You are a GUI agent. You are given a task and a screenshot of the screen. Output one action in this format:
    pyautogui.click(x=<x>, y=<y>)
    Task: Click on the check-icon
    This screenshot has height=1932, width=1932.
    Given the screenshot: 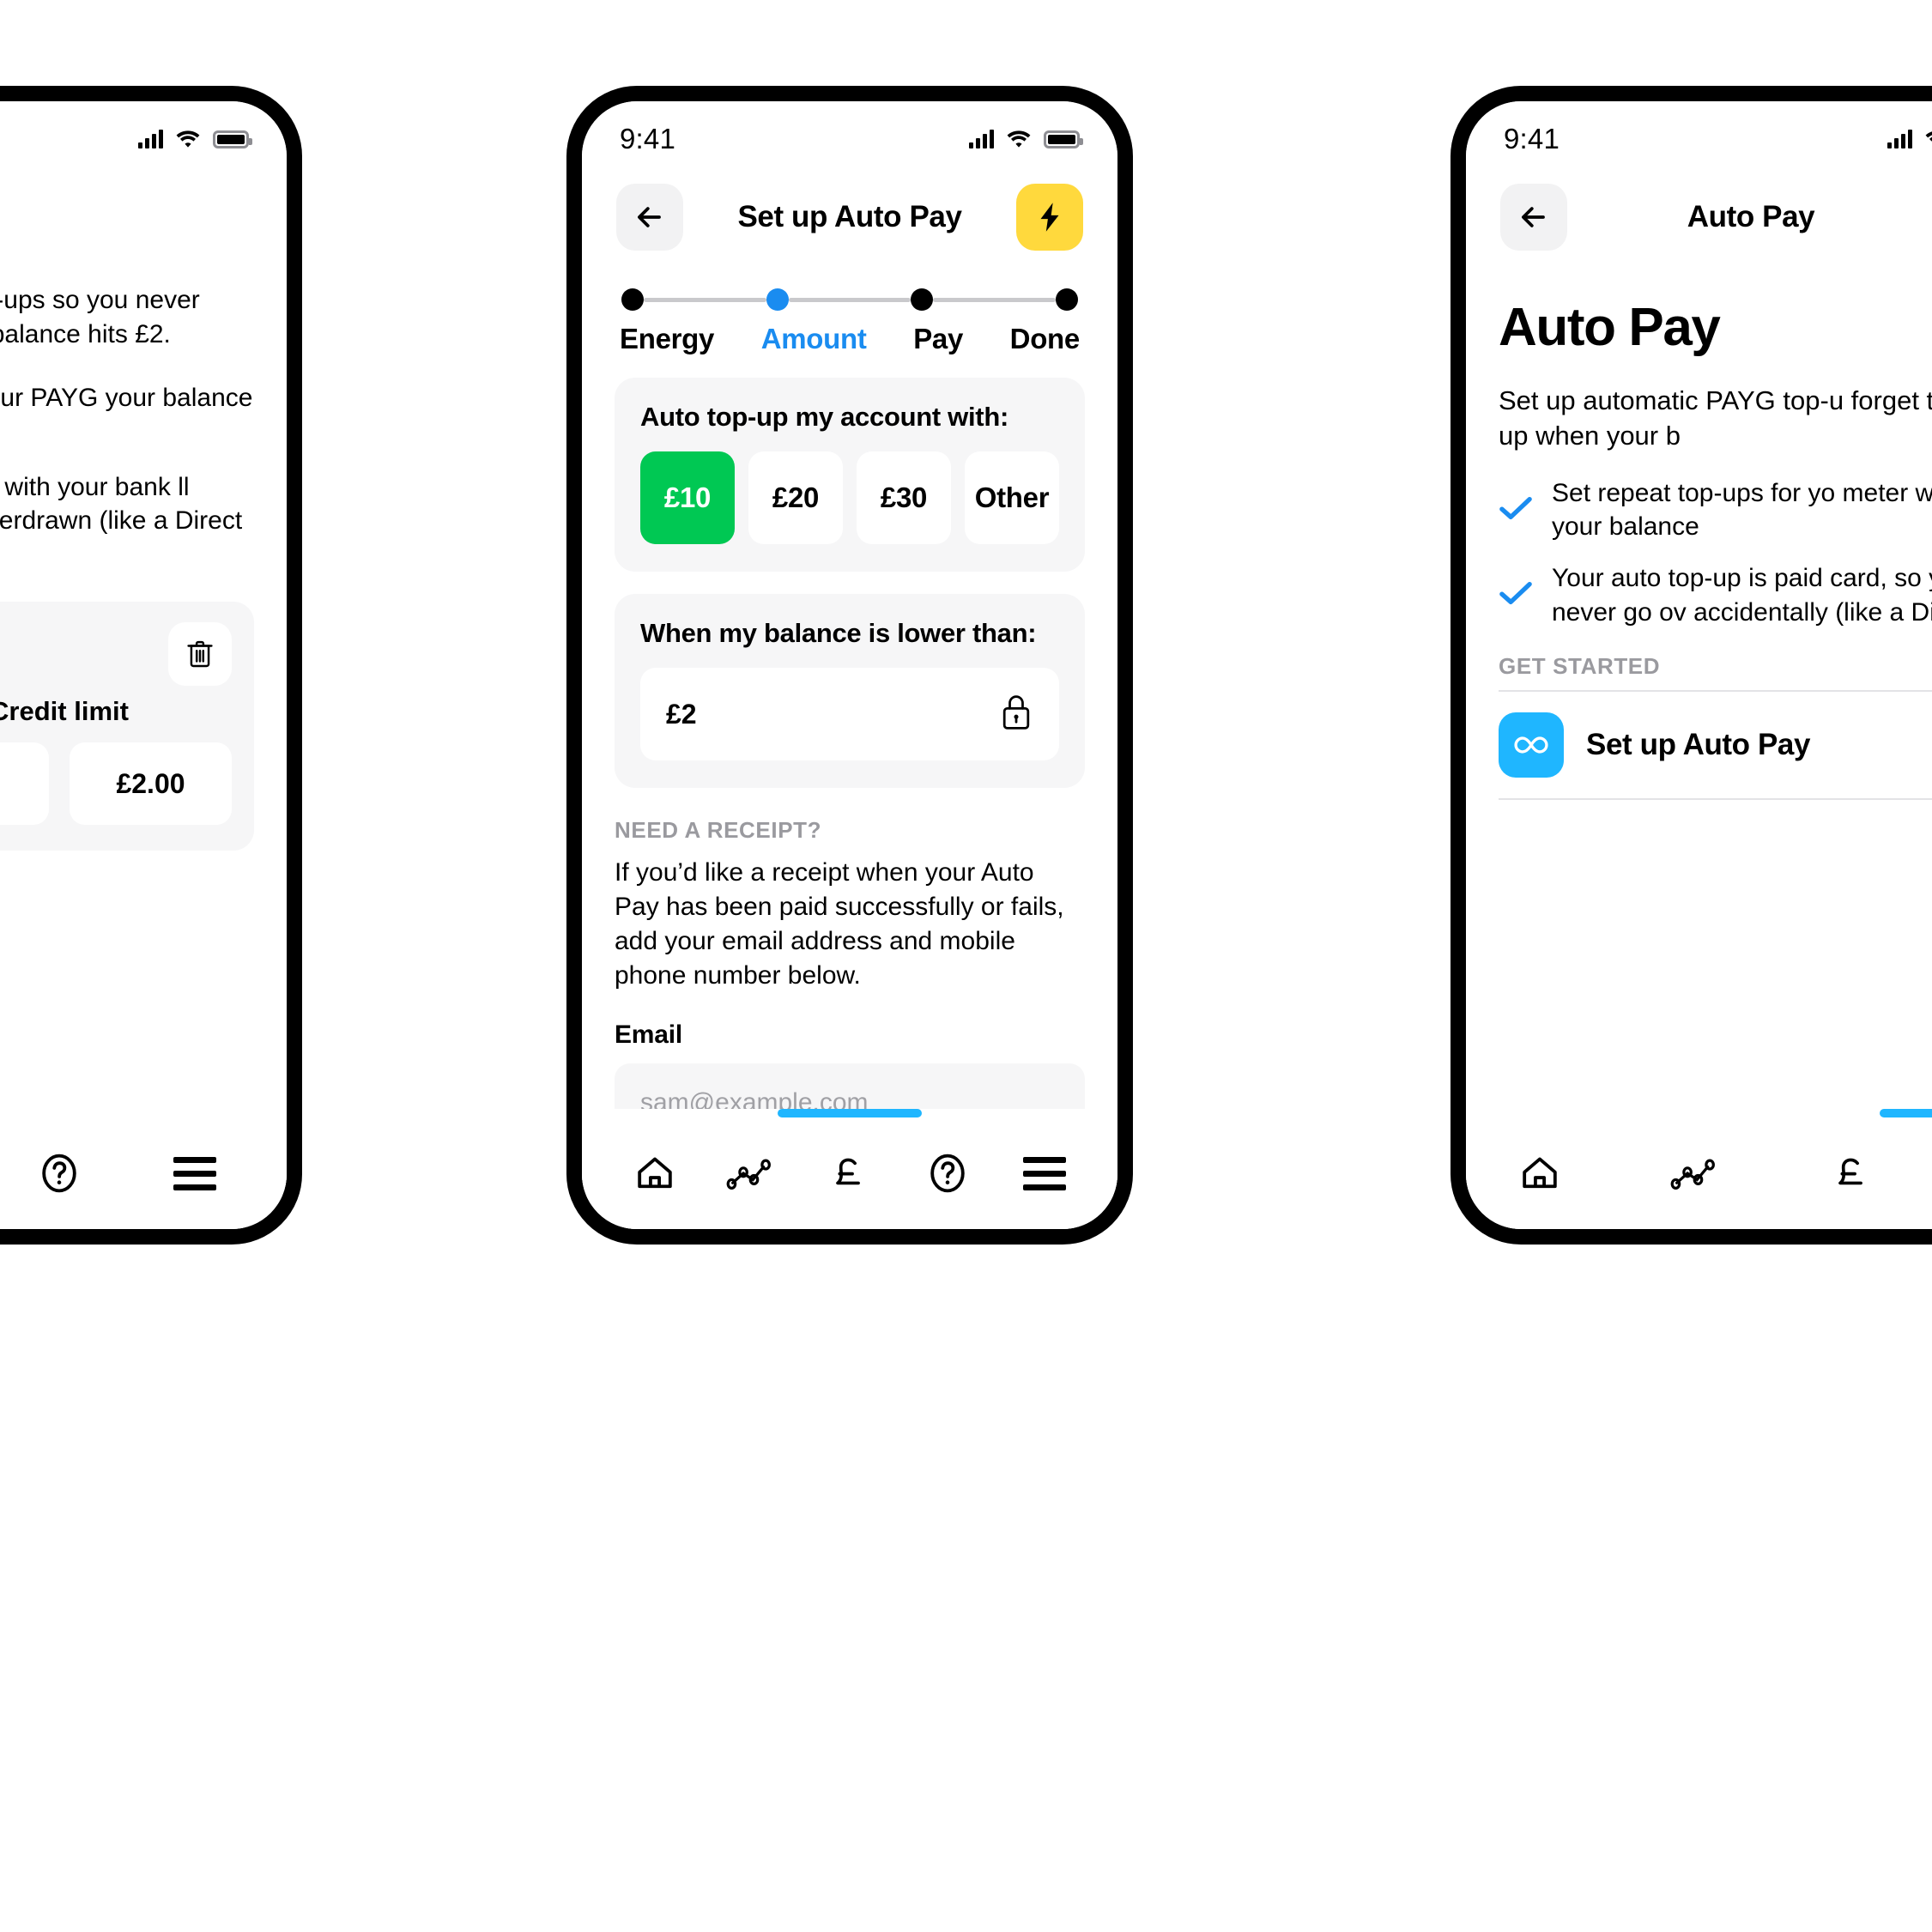 What is the action you would take?
    pyautogui.click(x=1516, y=510)
    